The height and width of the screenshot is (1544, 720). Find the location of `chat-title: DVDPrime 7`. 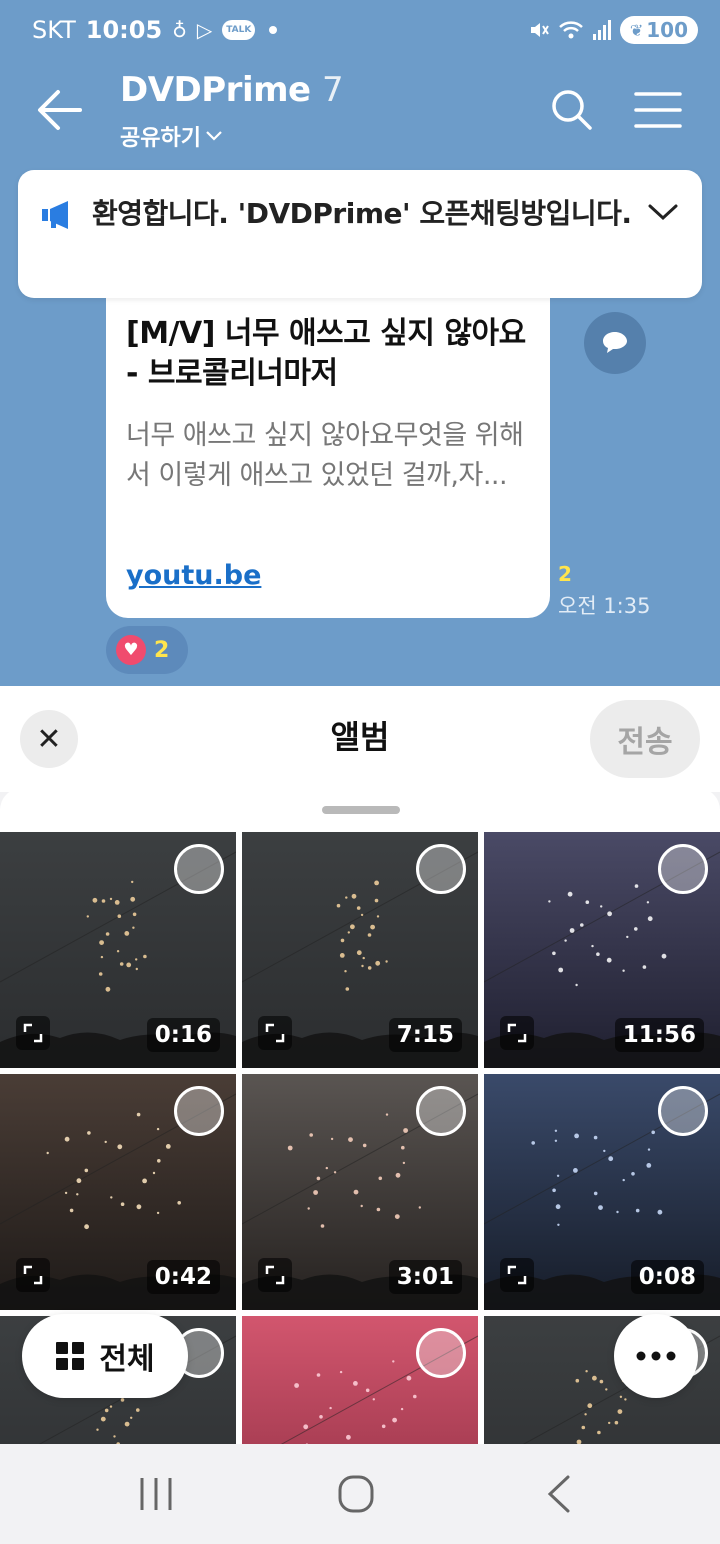

chat-title: DVDPrime 7 is located at coordinates (232, 90).